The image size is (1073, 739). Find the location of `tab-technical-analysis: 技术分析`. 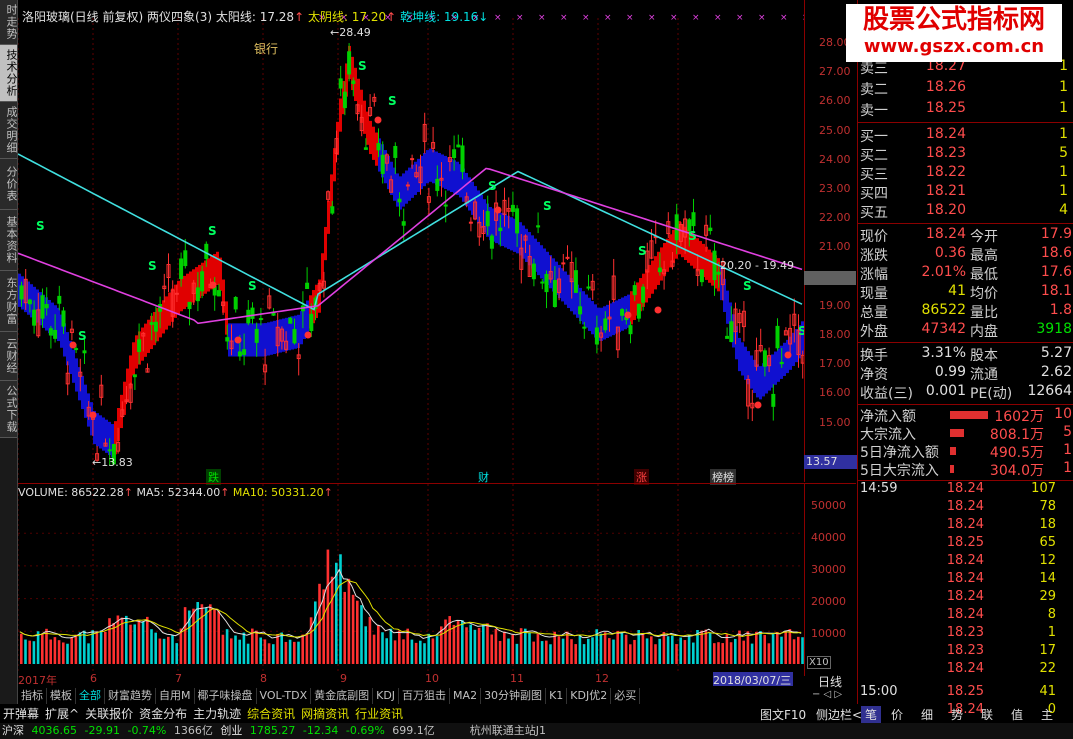

tab-technical-analysis: 技术分析 is located at coordinates (9, 73).